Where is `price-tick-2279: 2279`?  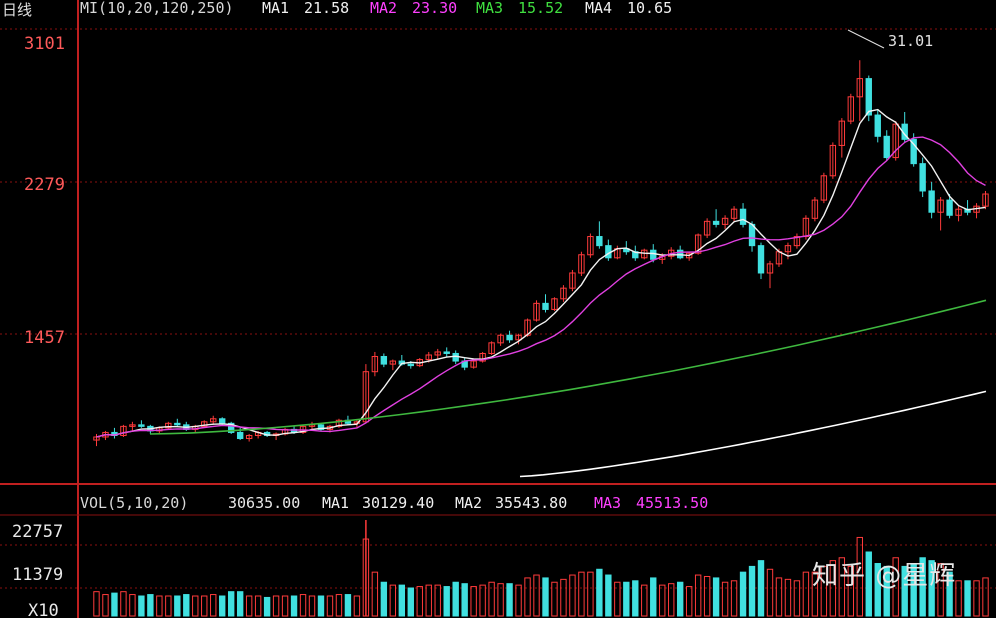
price-tick-2279: 2279 is located at coordinates (44, 185).